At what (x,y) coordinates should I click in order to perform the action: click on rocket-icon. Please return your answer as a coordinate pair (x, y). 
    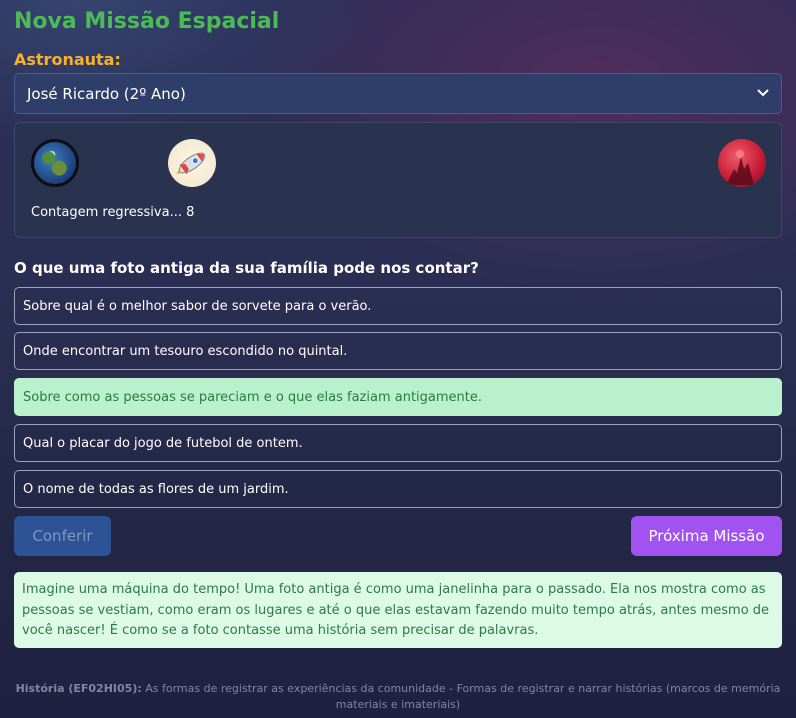
    Looking at the image, I should click on (192, 163).